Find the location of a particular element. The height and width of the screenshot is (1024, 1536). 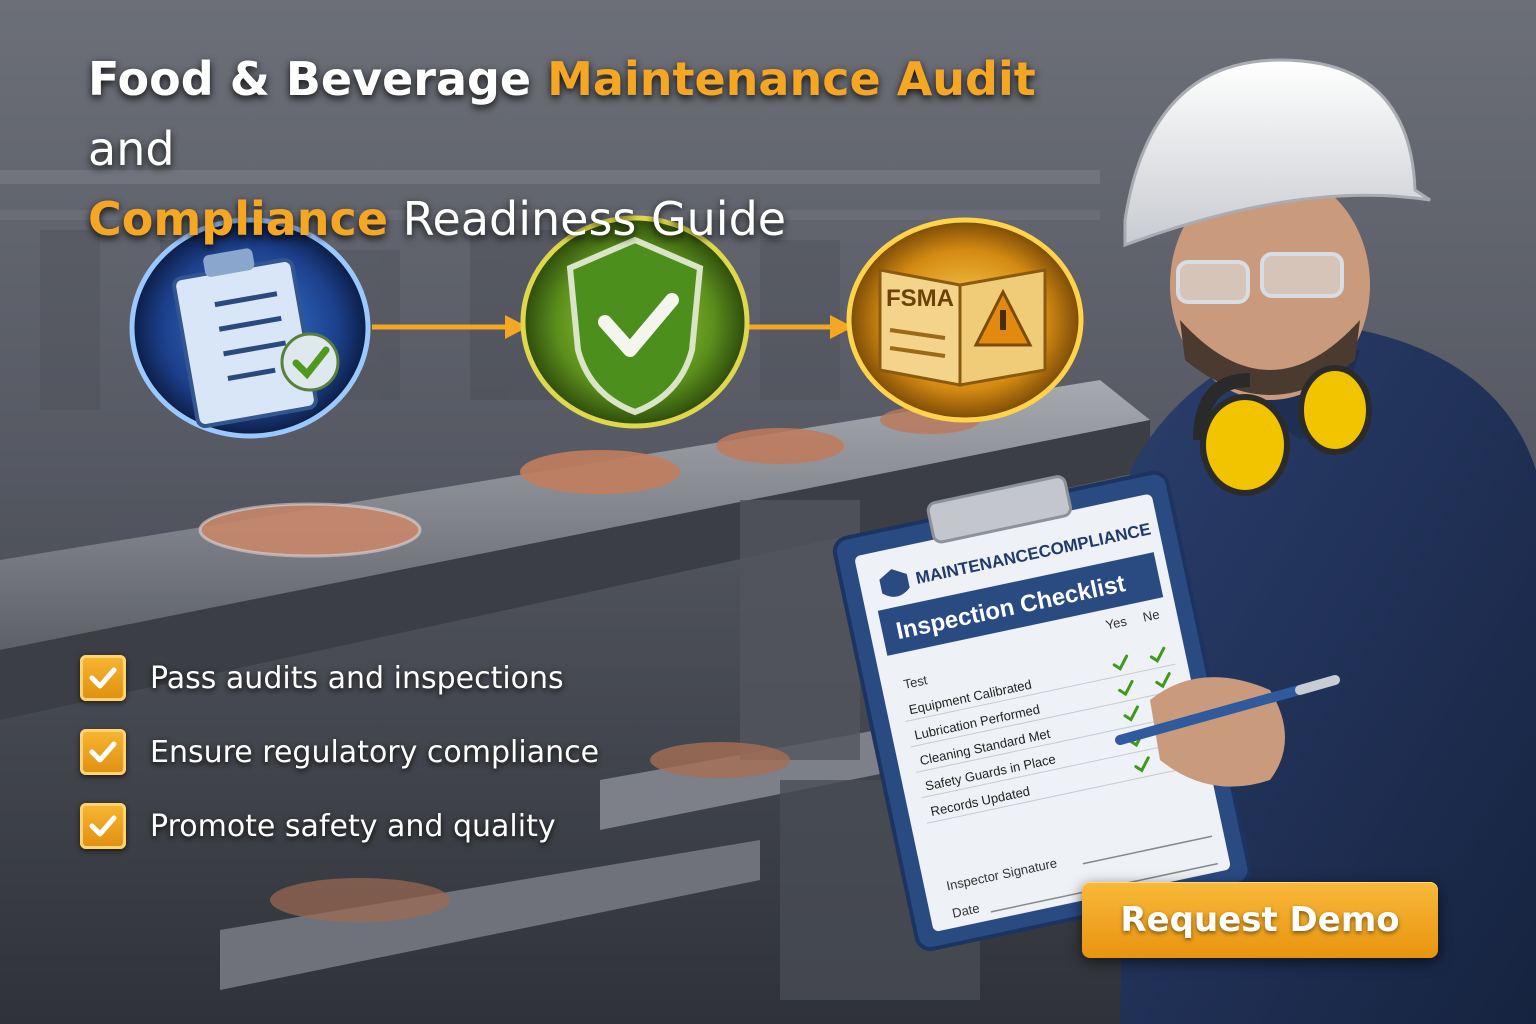

headline-part: Readiness Guide is located at coordinates (587, 219).